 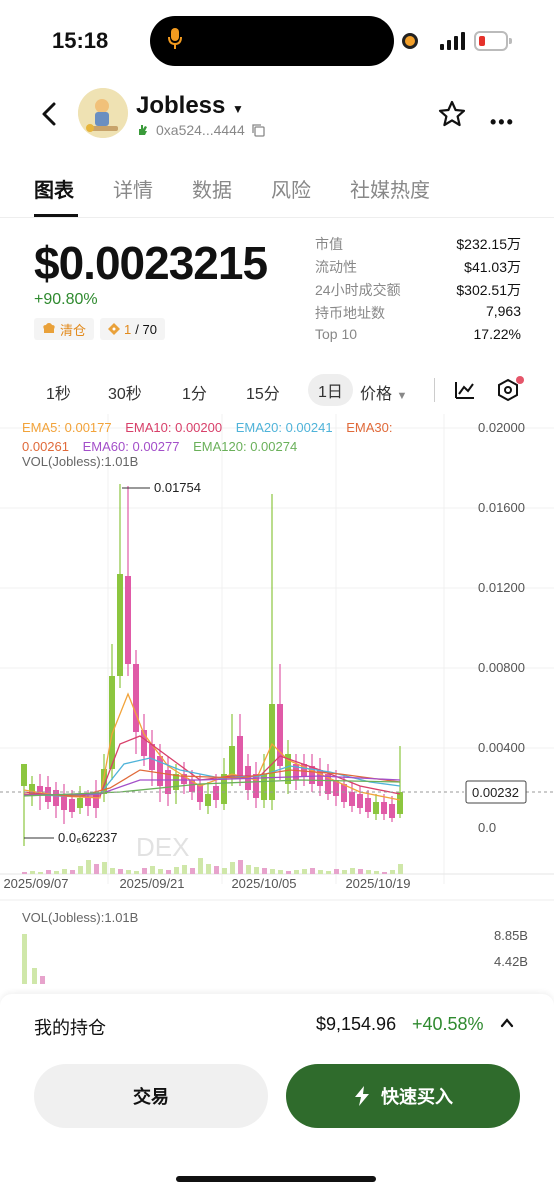 I want to click on rank-badge: 1 / 70, so click(x=132, y=329).